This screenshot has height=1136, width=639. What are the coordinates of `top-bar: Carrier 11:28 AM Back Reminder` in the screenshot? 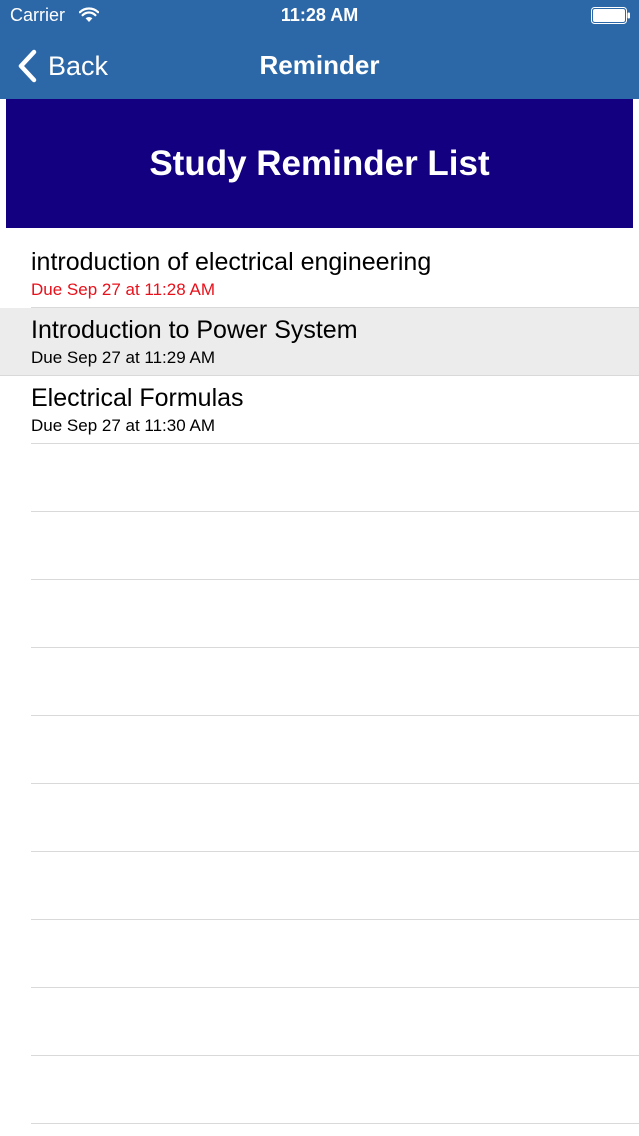 It's located at (319, 49).